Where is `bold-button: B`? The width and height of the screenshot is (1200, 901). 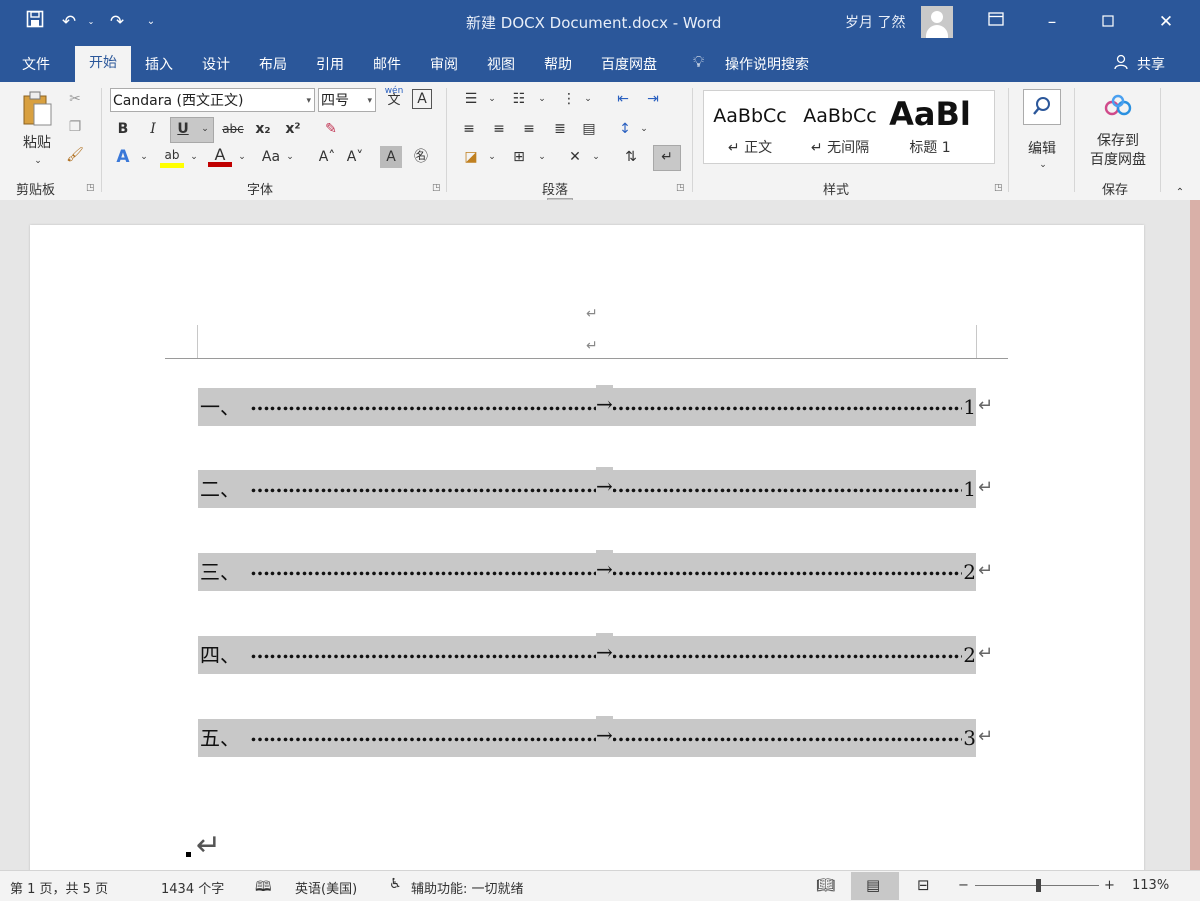 bold-button: B is located at coordinates (123, 129).